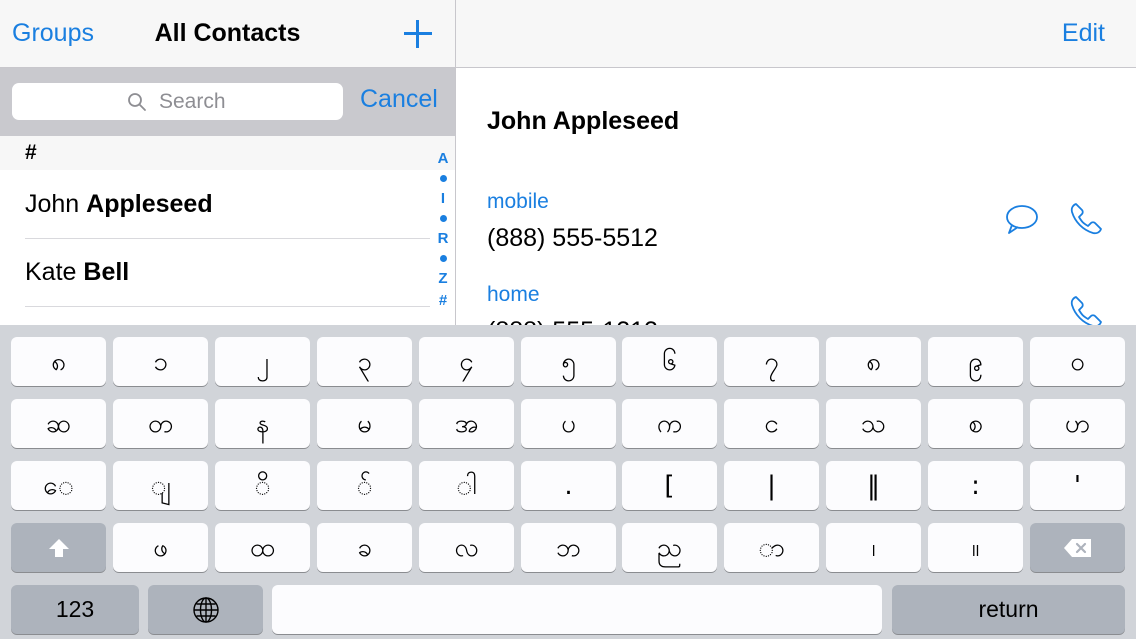  What do you see at coordinates (583, 121) in the screenshot?
I see `detail-contact-name: John Appleseed` at bounding box center [583, 121].